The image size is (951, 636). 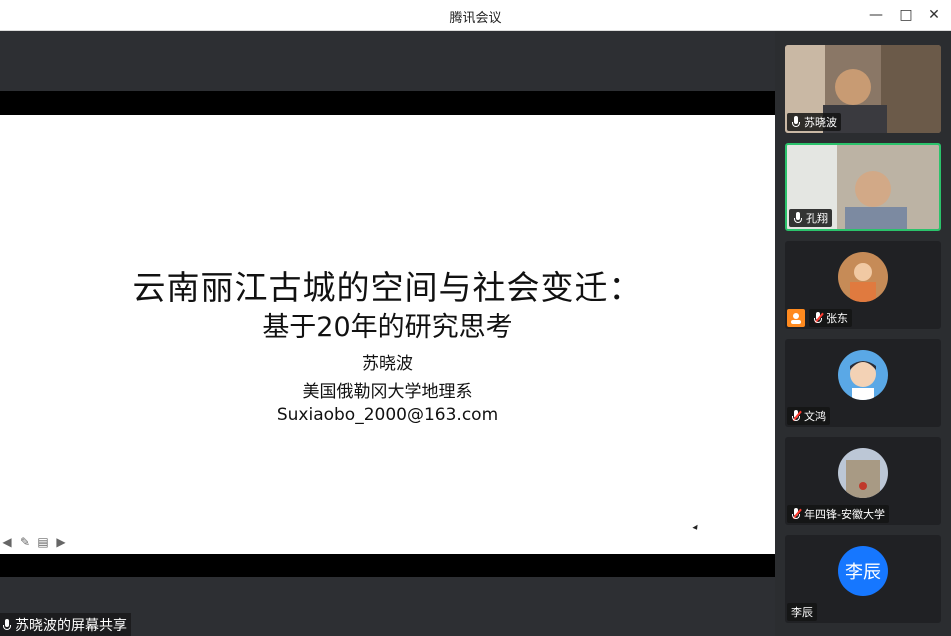 I want to click on prev-arrow-icon: ◀, so click(x=7, y=542).